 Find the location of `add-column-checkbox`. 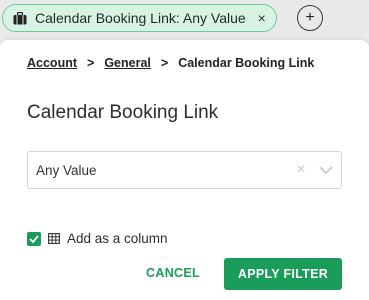

add-column-checkbox is located at coordinates (34, 238).